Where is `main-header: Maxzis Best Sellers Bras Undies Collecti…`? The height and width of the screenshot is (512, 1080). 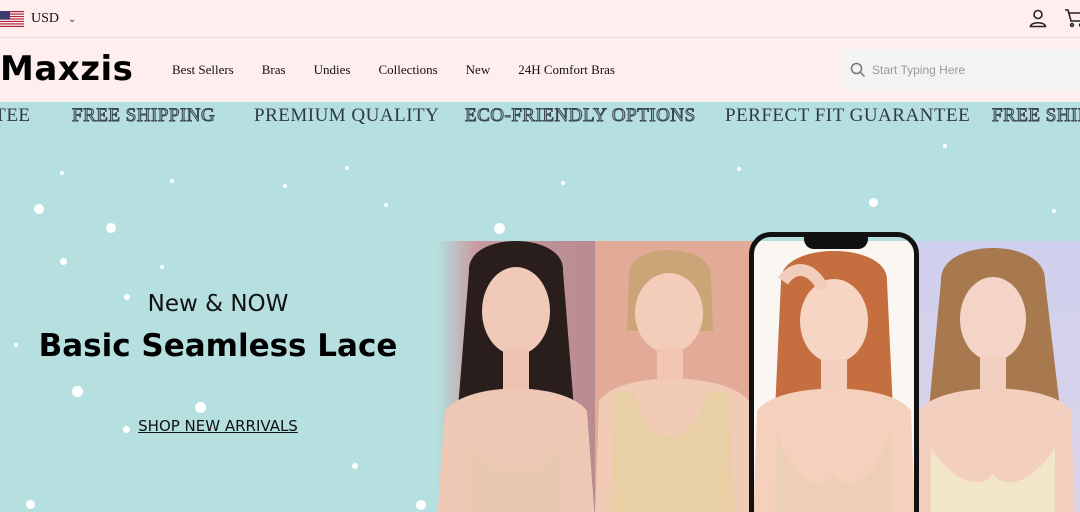
main-header: Maxzis Best Sellers Bras Undies Collecti… is located at coordinates (540, 70).